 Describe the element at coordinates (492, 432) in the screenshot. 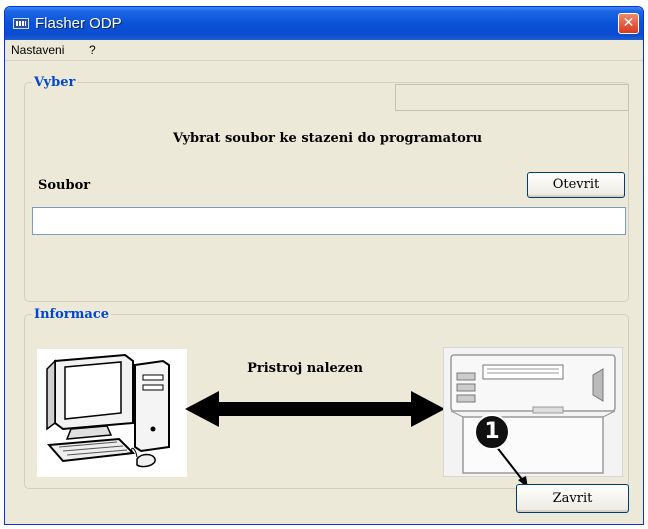

I see `callout-badge: 1` at that location.